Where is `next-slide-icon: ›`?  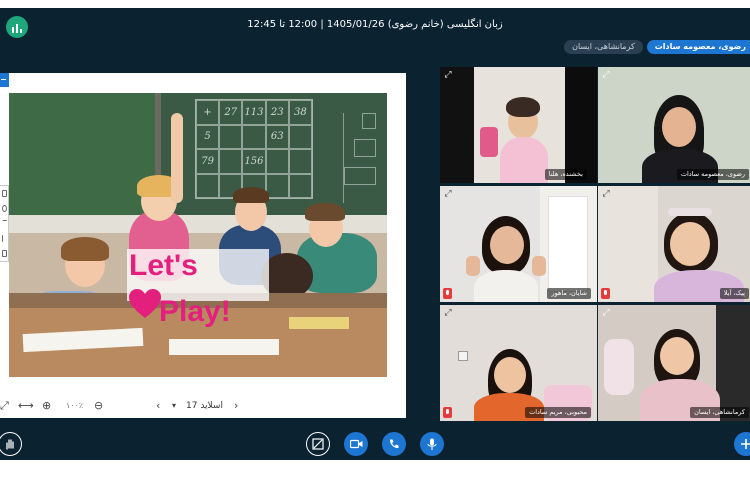
next-slide-icon: › is located at coordinates (236, 406).